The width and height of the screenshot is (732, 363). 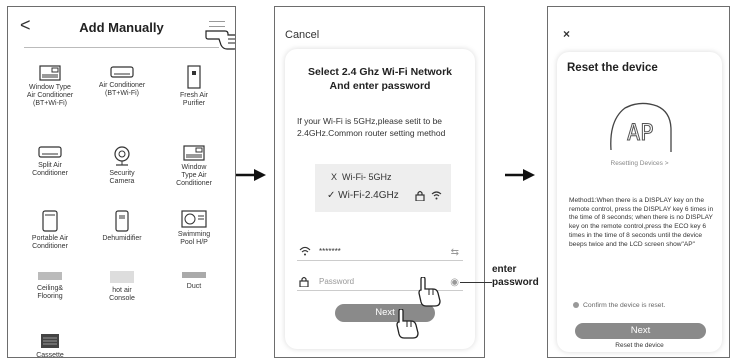 What do you see at coordinates (194, 77) in the screenshot?
I see `purifier-icon` at bounding box center [194, 77].